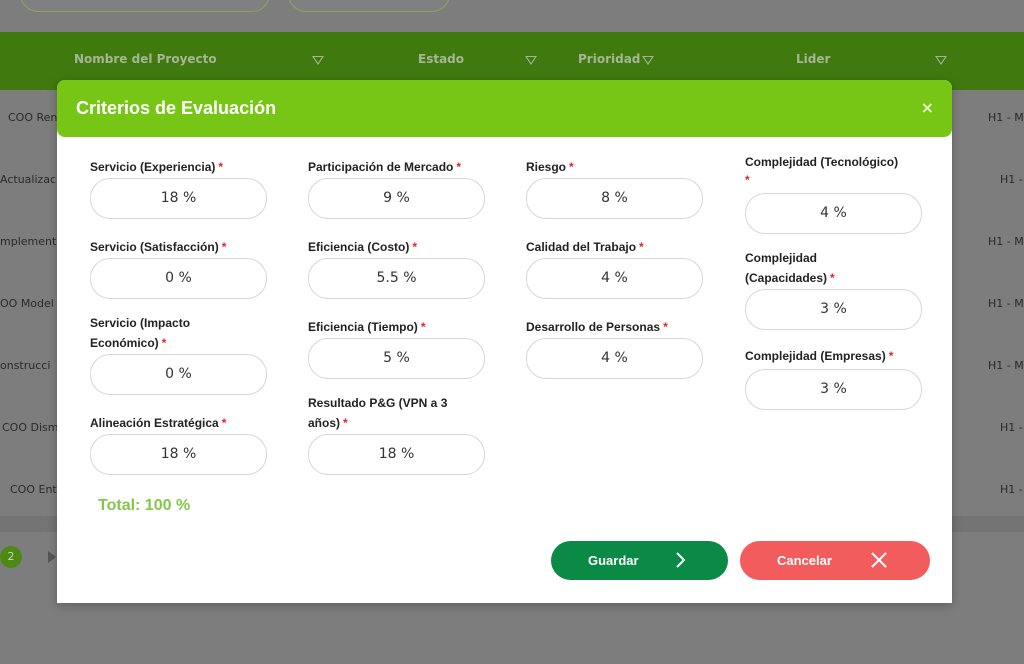 This screenshot has width=1024, height=664. Describe the element at coordinates (154, 423) in the screenshot. I see `field-label: Alineación Estratégica` at that location.